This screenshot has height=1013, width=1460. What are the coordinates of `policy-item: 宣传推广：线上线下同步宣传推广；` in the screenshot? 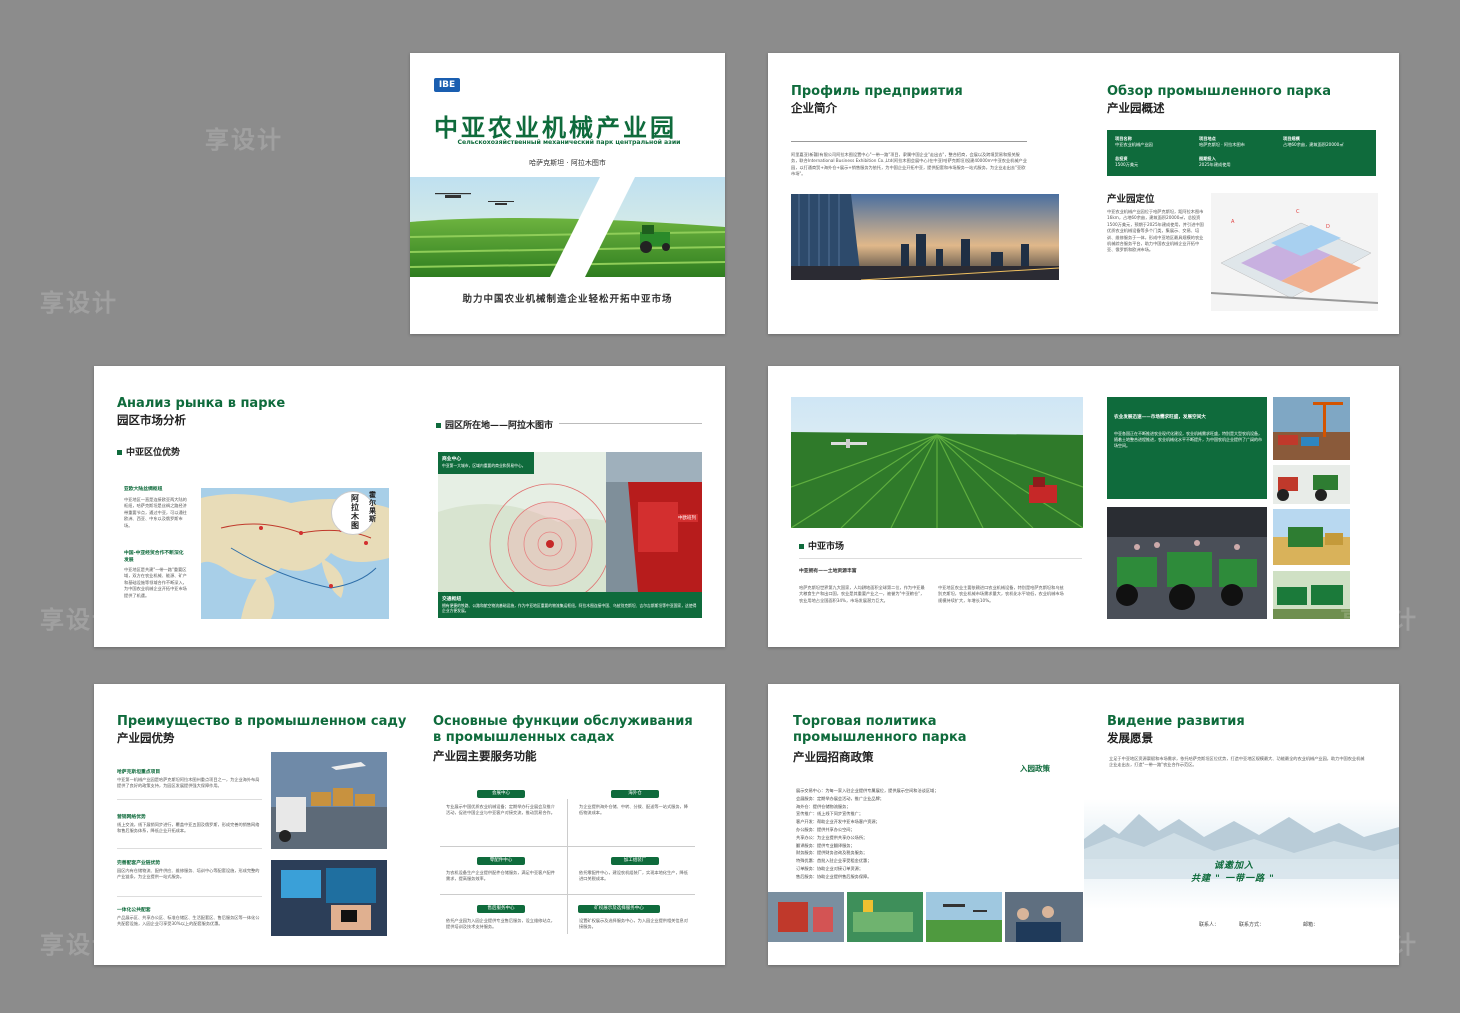 It's located at (830, 814).